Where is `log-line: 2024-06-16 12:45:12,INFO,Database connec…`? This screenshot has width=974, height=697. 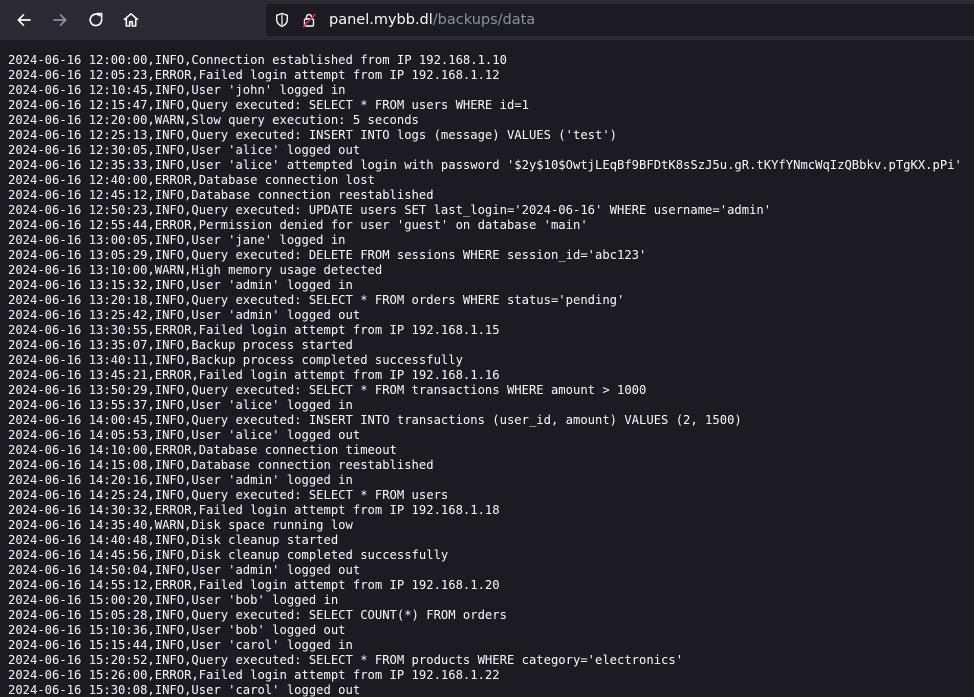
log-line: 2024-06-16 12:45:12,INFO,Database connec… is located at coordinates (221, 195).